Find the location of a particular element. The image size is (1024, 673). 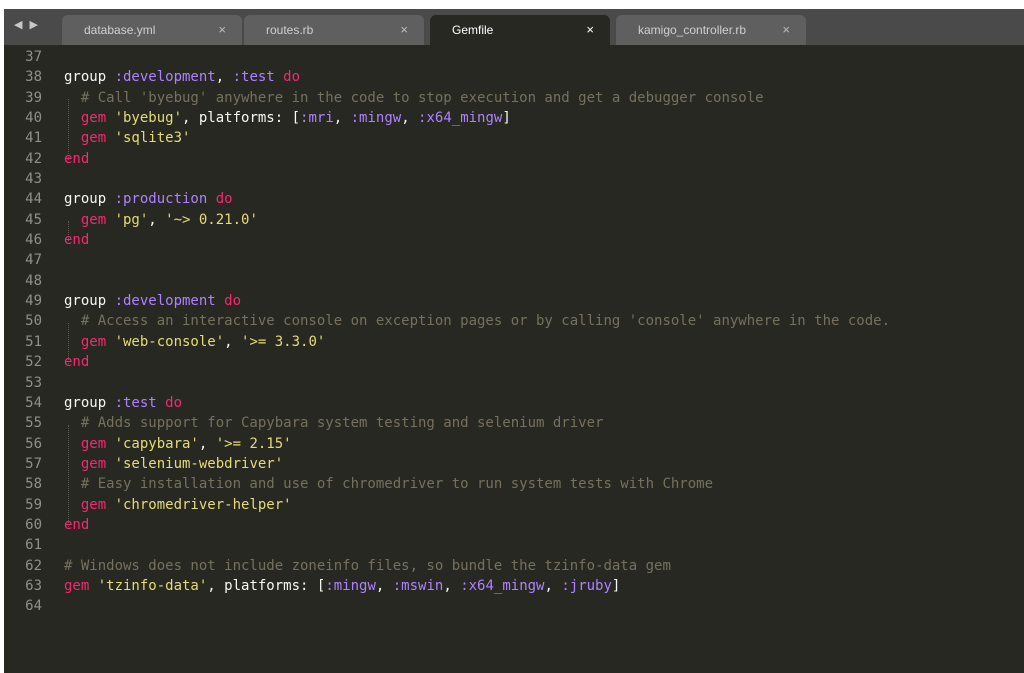

code-text: , platforms: [ is located at coordinates (266, 585).